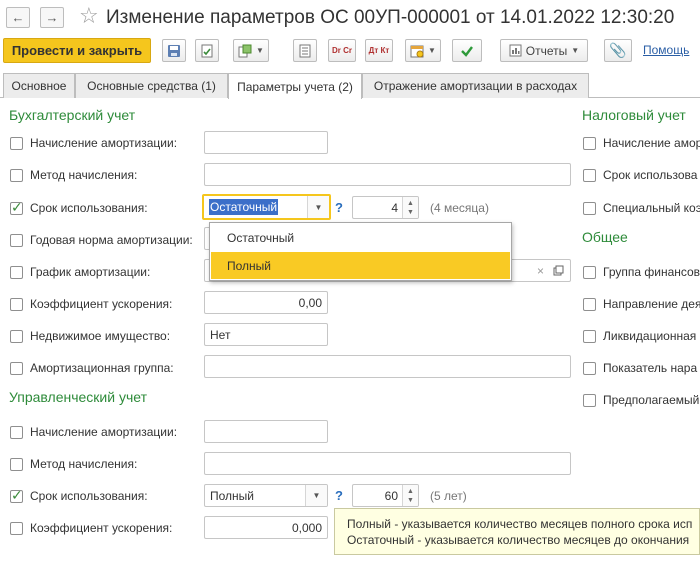 The width and height of the screenshot is (700, 584). I want to click on attach-button: 📎, so click(618, 50).